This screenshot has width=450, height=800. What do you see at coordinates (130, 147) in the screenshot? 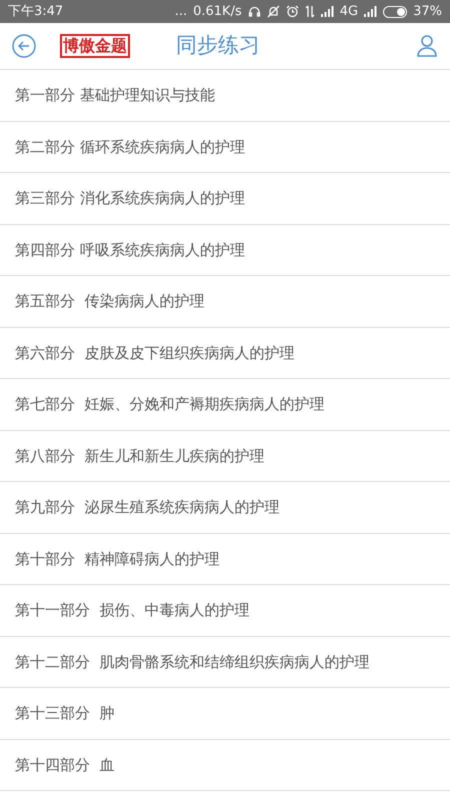
I see `section-item: 第二部分 循环系统疾病病人的护理` at bounding box center [130, 147].